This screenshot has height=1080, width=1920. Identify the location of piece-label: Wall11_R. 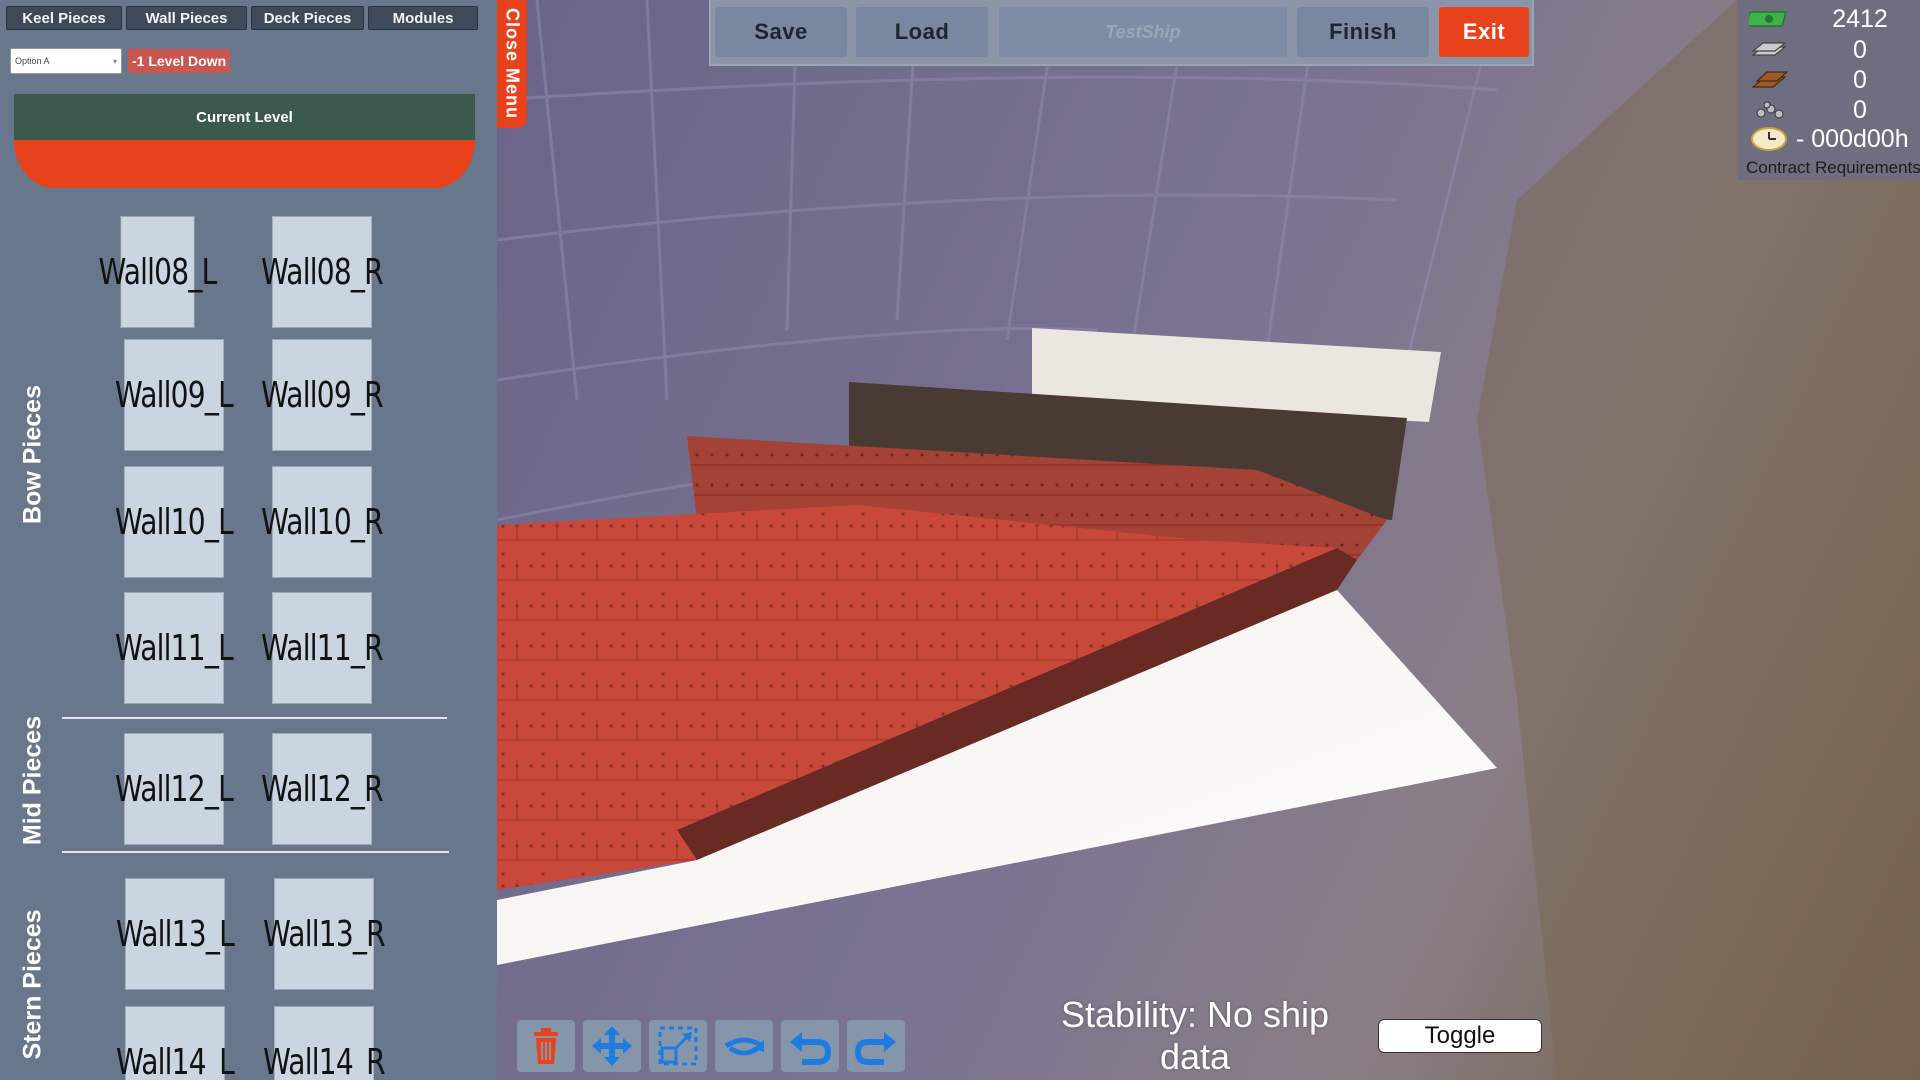
(322, 648).